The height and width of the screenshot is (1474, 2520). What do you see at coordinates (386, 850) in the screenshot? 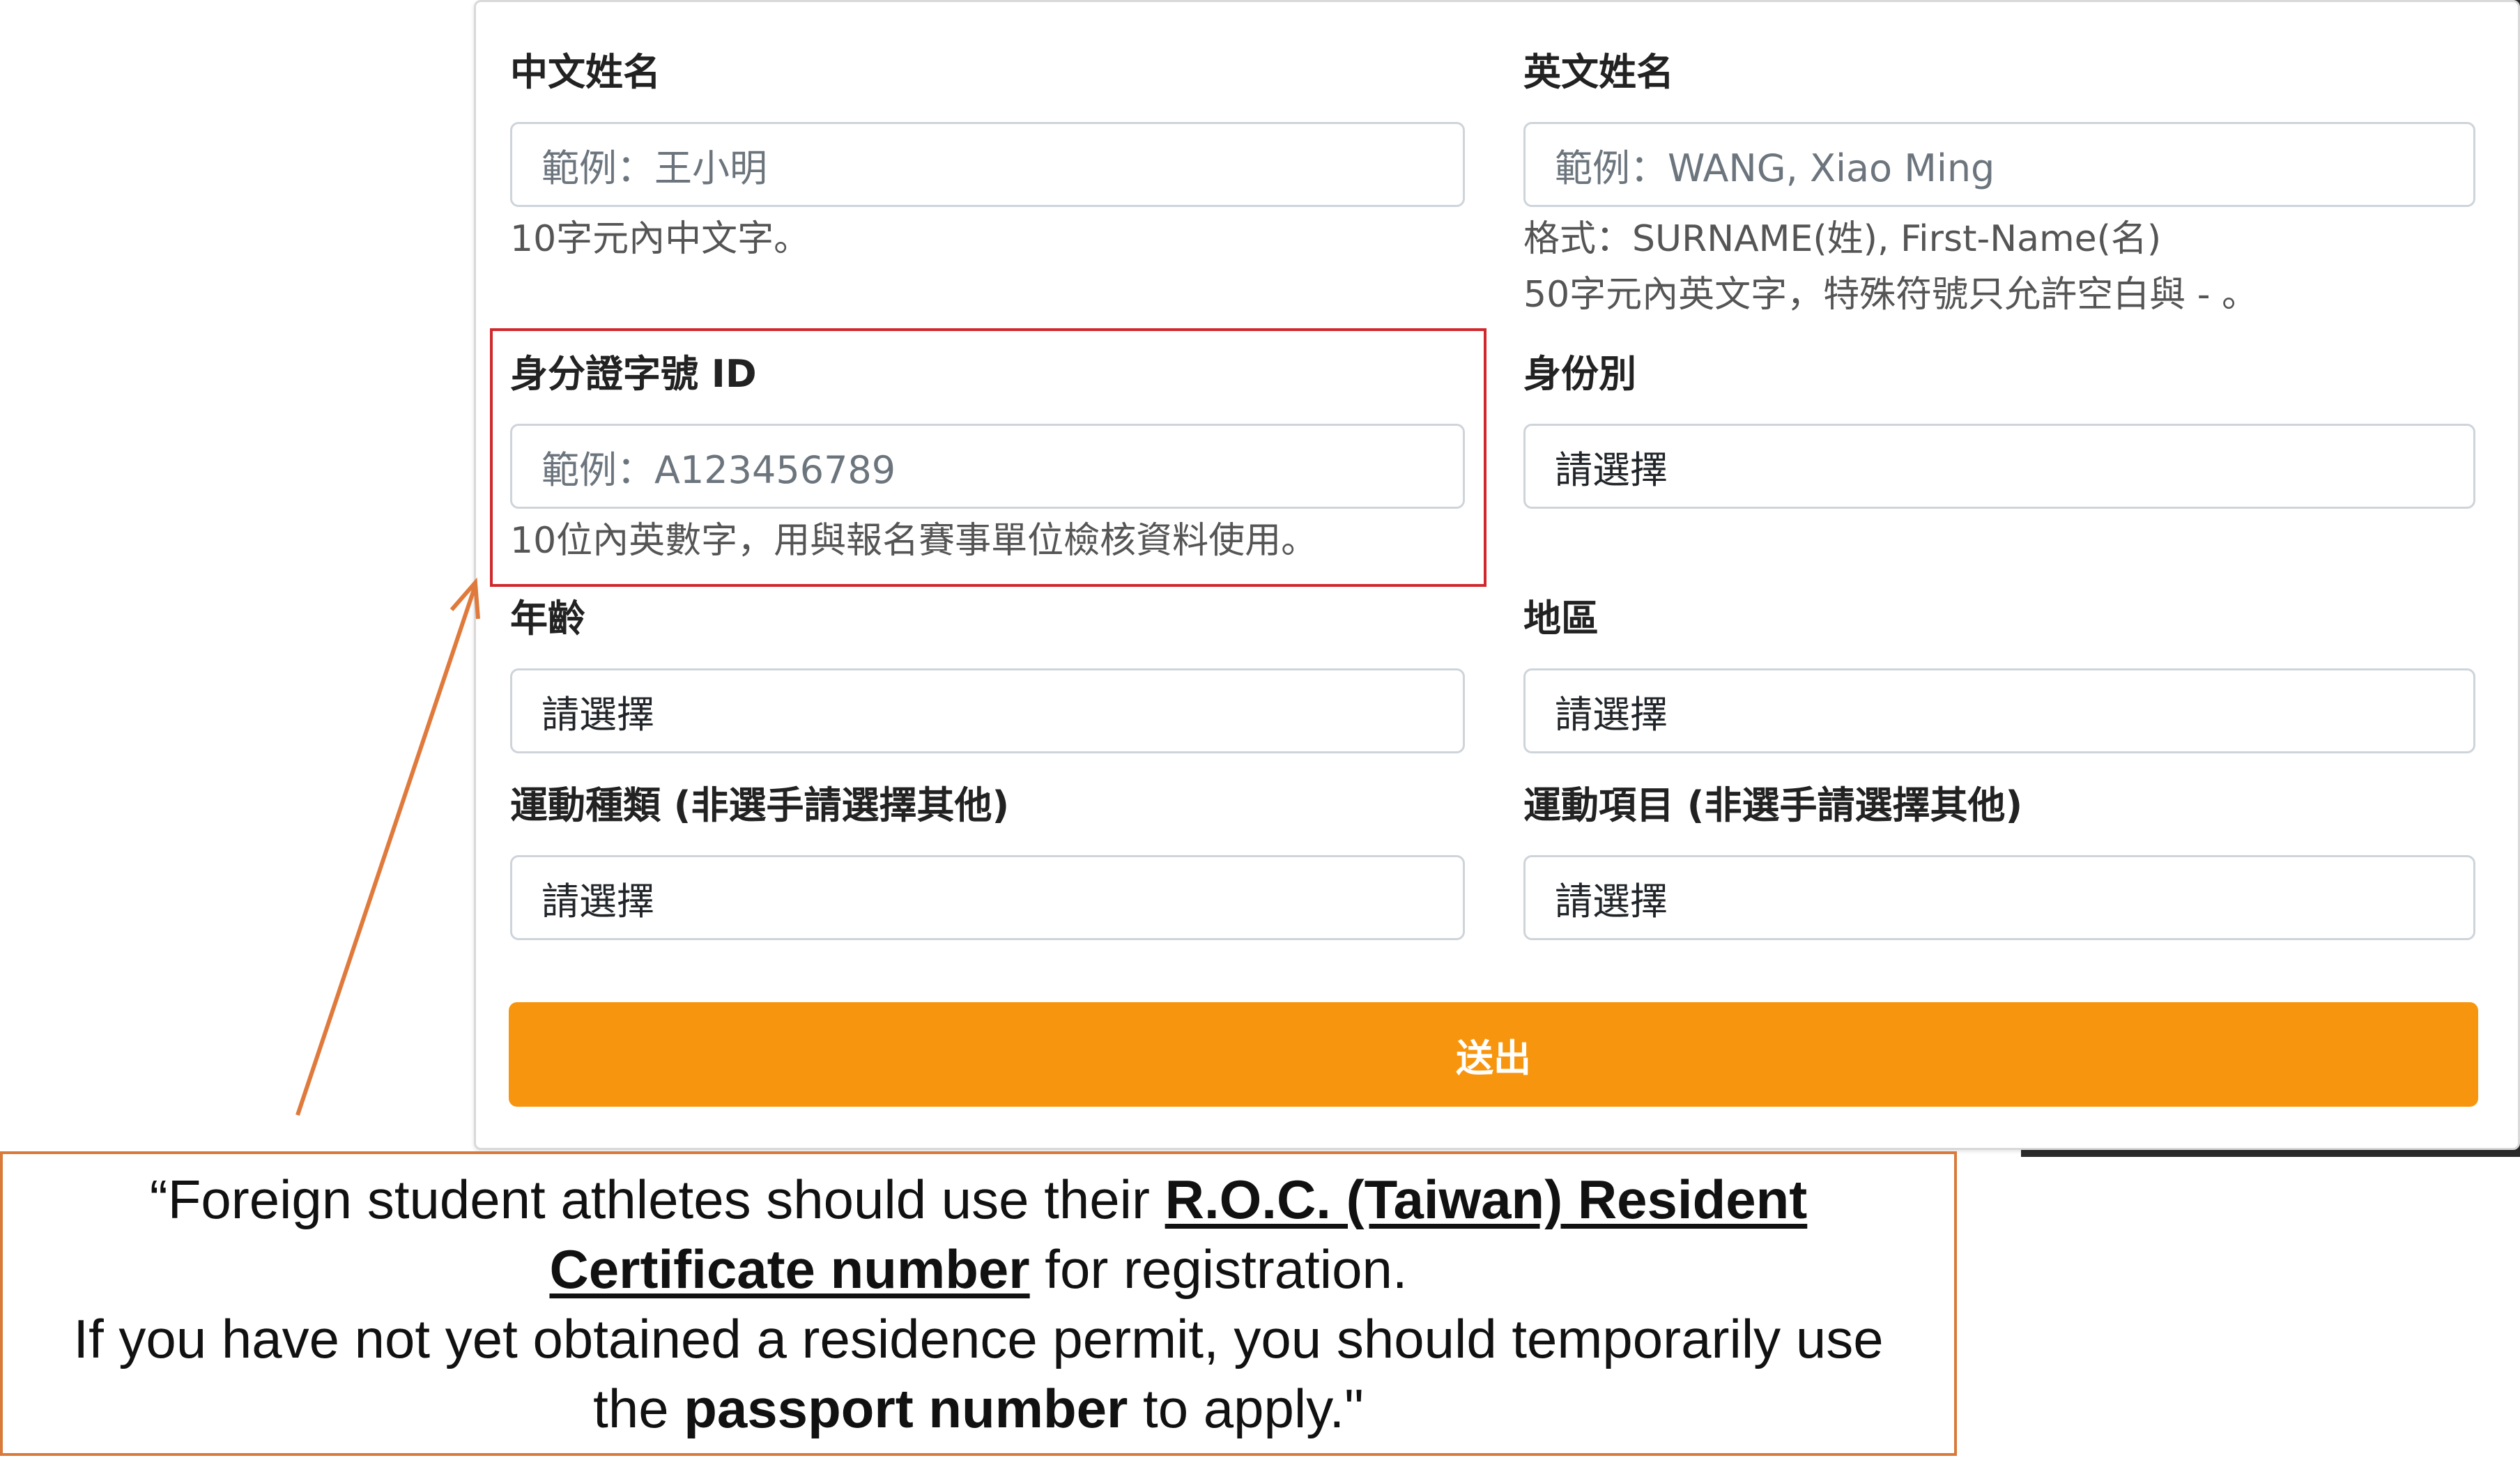
I see `arrow-line` at bounding box center [386, 850].